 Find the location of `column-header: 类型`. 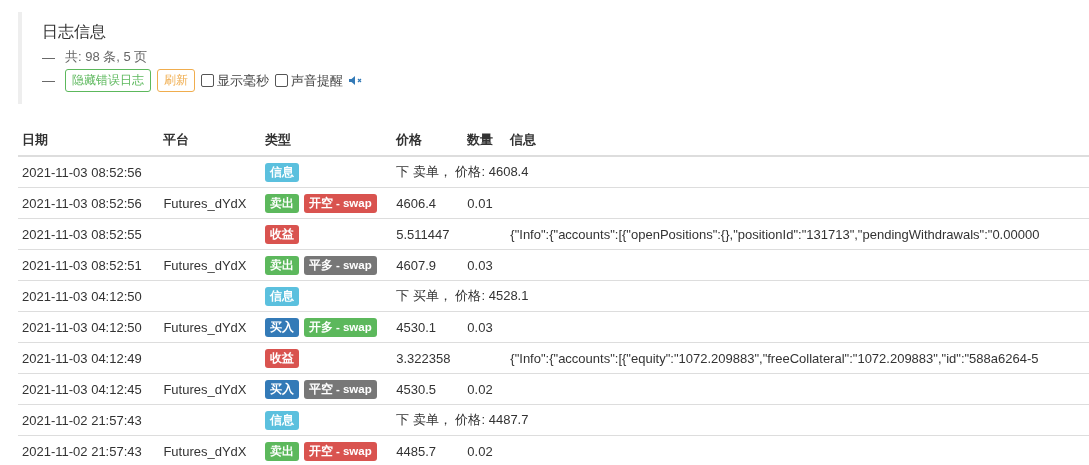

column-header: 类型 is located at coordinates (326, 140).